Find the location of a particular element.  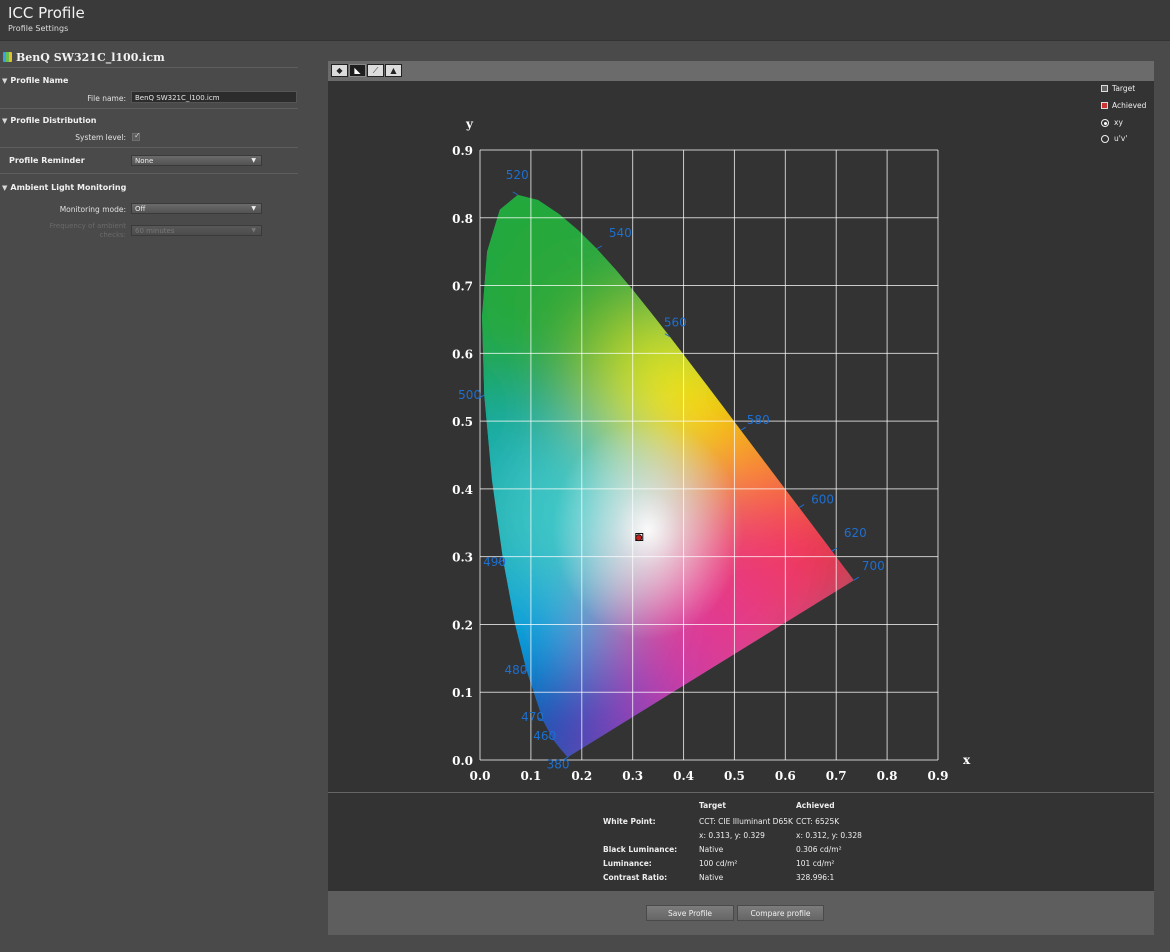

wavelength-label: 460 is located at coordinates (544, 736).